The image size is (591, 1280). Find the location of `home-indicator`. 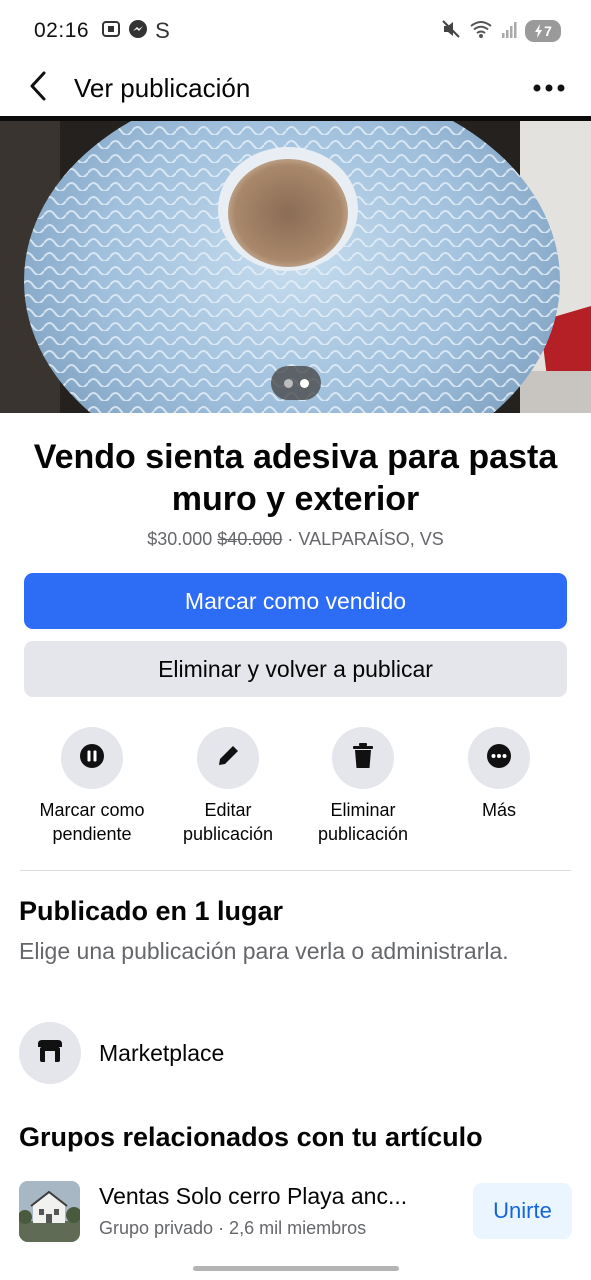

home-indicator is located at coordinates (296, 1268).